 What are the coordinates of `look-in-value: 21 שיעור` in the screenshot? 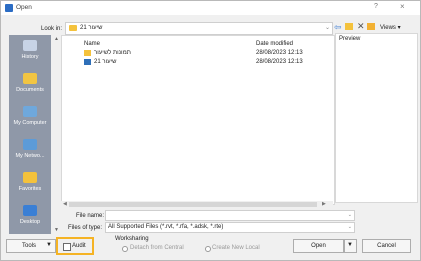 It's located at (91, 28).